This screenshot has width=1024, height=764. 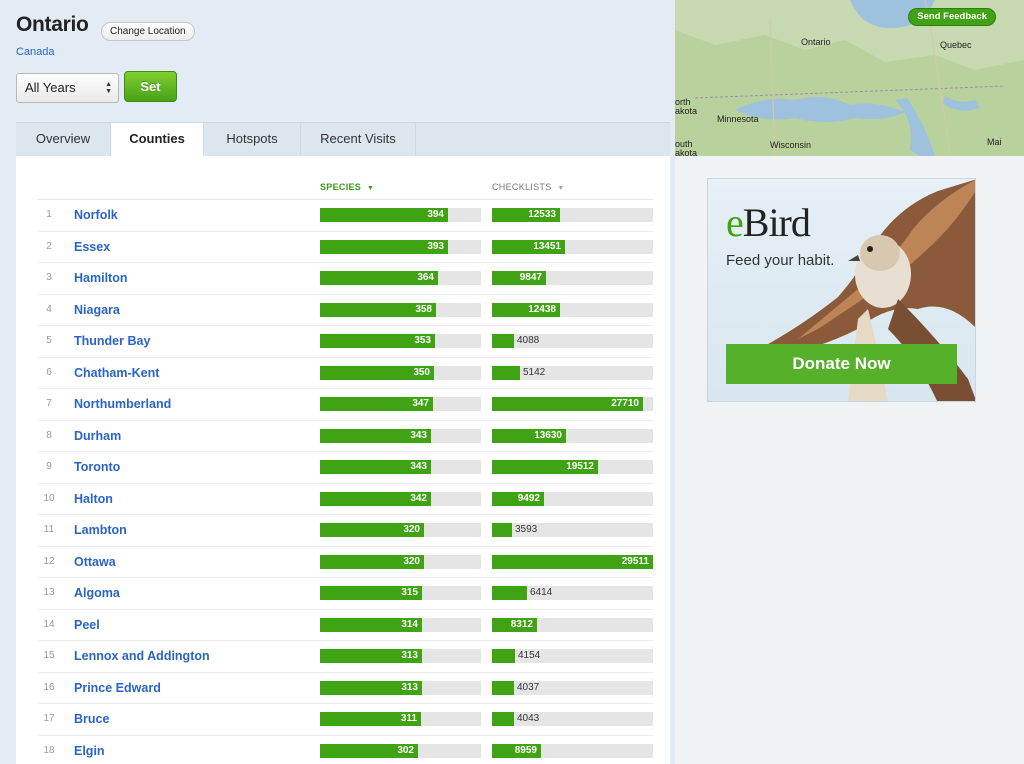 What do you see at coordinates (572, 687) in the screenshot?
I see `checklists-bar: 4037` at bounding box center [572, 687].